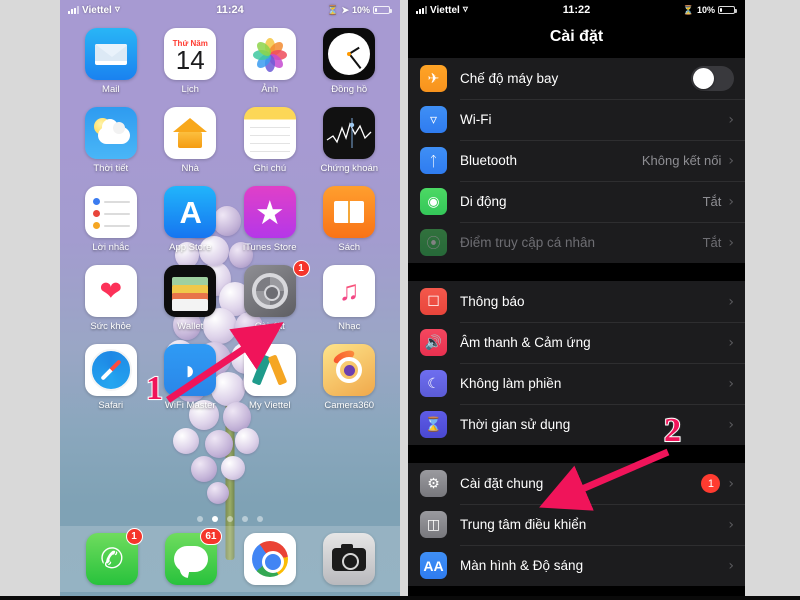 This screenshot has width=800, height=600. Describe the element at coordinates (349, 291) in the screenshot. I see `music-icon: ♫` at that location.